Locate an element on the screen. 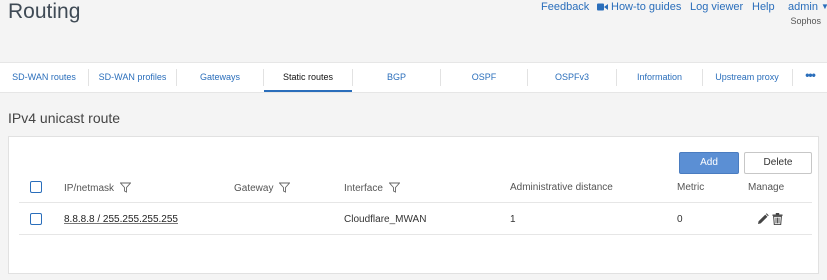 The image size is (827, 280). delete-button: Delete is located at coordinates (778, 163).